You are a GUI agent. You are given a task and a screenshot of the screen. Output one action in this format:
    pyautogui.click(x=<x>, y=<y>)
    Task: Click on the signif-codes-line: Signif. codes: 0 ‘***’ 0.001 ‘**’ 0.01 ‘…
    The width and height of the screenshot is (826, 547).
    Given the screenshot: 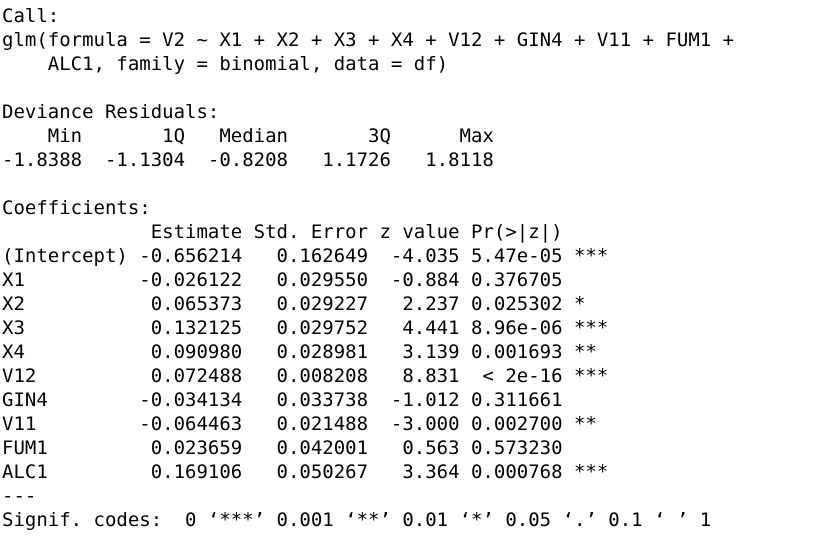 What is the action you would take?
    pyautogui.click(x=357, y=520)
    